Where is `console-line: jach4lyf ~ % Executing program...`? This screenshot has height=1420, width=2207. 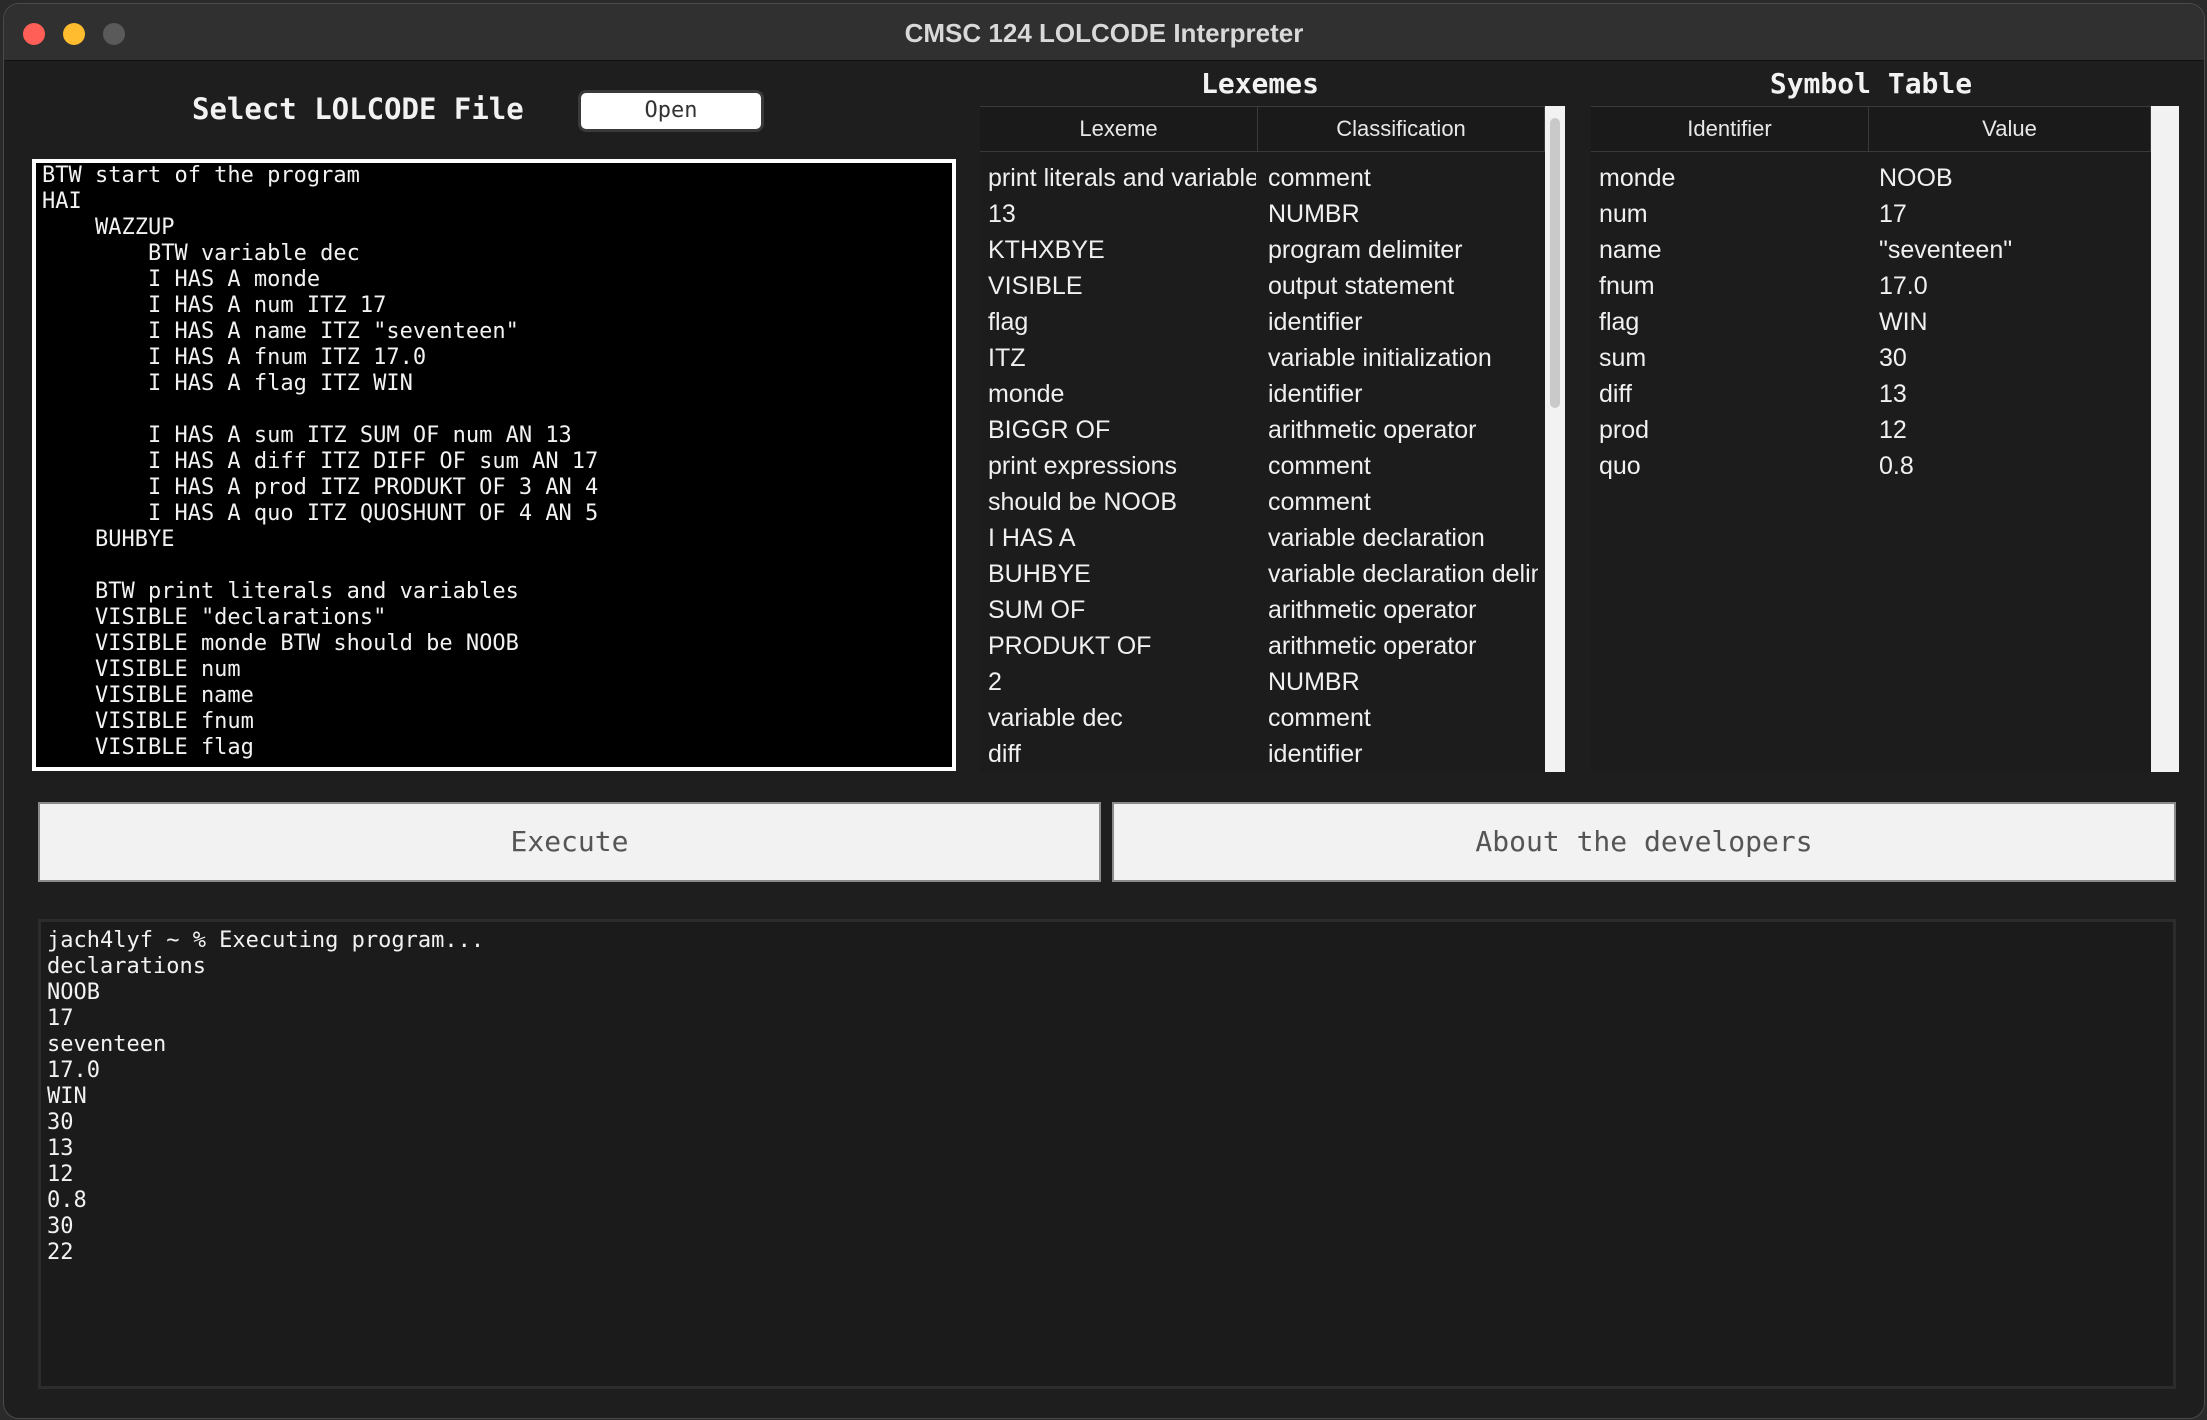
console-line: jach4lyf ~ % Executing program... is located at coordinates (266, 940).